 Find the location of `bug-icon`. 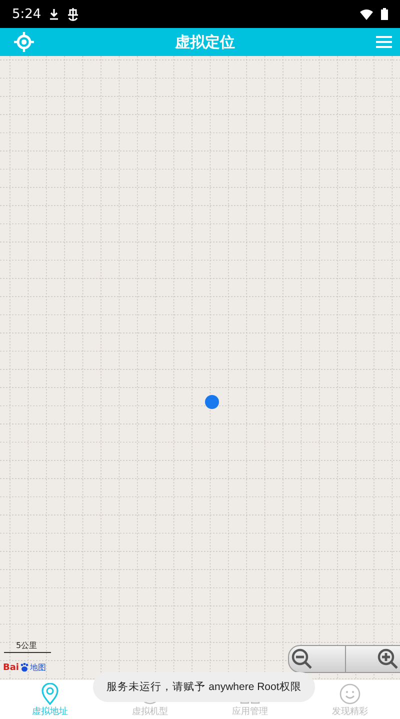

bug-icon is located at coordinates (73, 14).